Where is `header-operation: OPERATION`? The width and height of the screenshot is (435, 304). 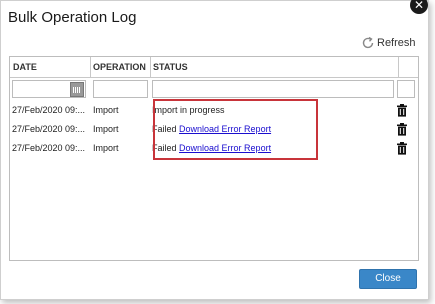 header-operation: OPERATION is located at coordinates (120, 67).